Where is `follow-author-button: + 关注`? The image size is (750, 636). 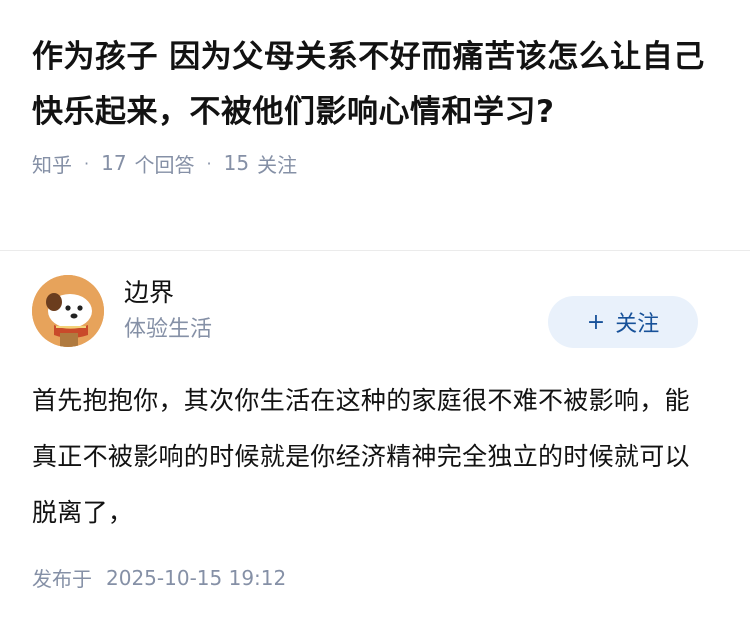
follow-author-button: + 关注 is located at coordinates (623, 322).